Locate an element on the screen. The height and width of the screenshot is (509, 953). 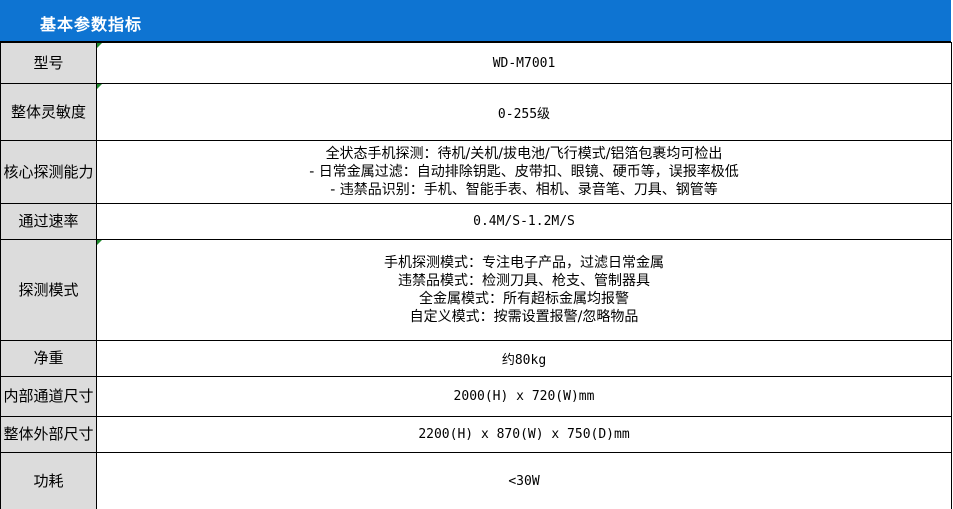
row-value-outer-size: 2200(H) x 870(W) x 750(D)mm is located at coordinates (524, 434).